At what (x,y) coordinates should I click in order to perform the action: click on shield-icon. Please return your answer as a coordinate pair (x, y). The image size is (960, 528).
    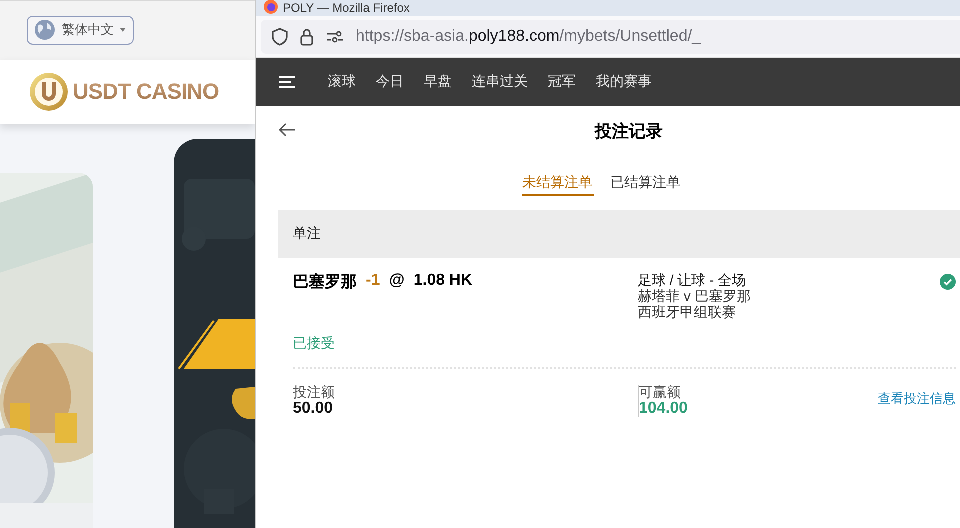
    Looking at the image, I should click on (280, 37).